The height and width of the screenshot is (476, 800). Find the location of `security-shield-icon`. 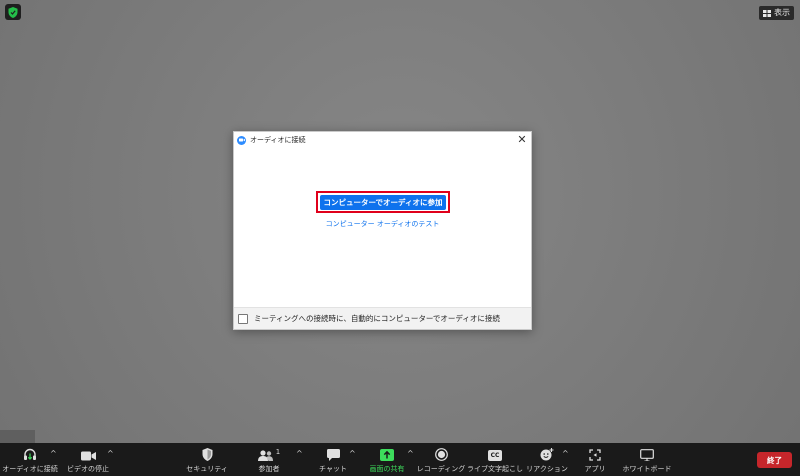

security-shield-icon is located at coordinates (207, 453).